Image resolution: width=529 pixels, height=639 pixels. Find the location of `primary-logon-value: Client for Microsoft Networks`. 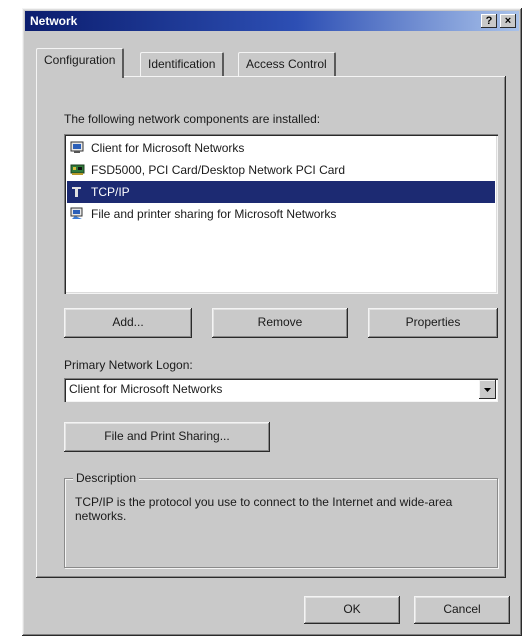

primary-logon-value: Client for Microsoft Networks is located at coordinates (146, 389).